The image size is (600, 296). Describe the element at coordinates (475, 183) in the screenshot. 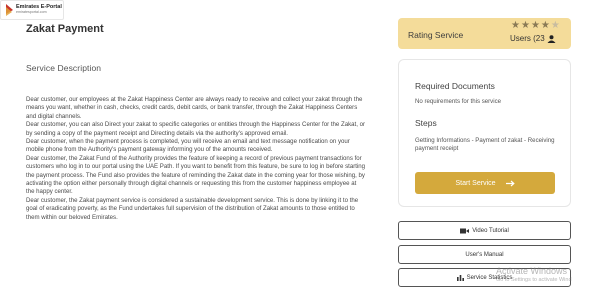

I see `start-service-label: Start Service` at that location.